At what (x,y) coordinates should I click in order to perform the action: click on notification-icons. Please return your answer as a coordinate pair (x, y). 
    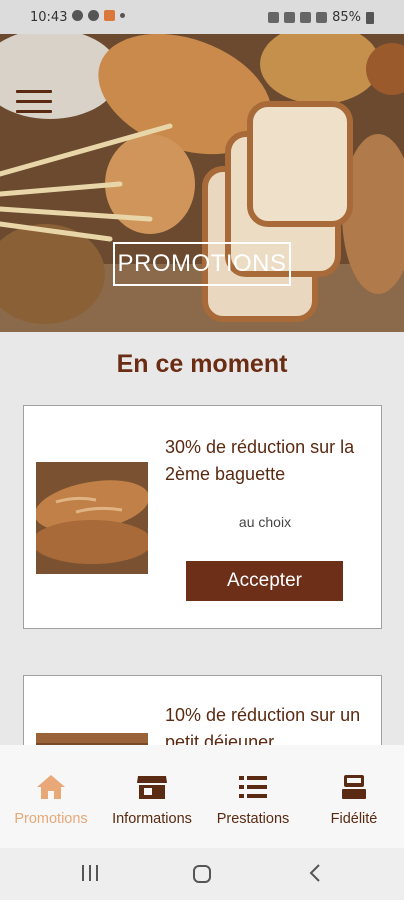
    Looking at the image, I should click on (98, 15).